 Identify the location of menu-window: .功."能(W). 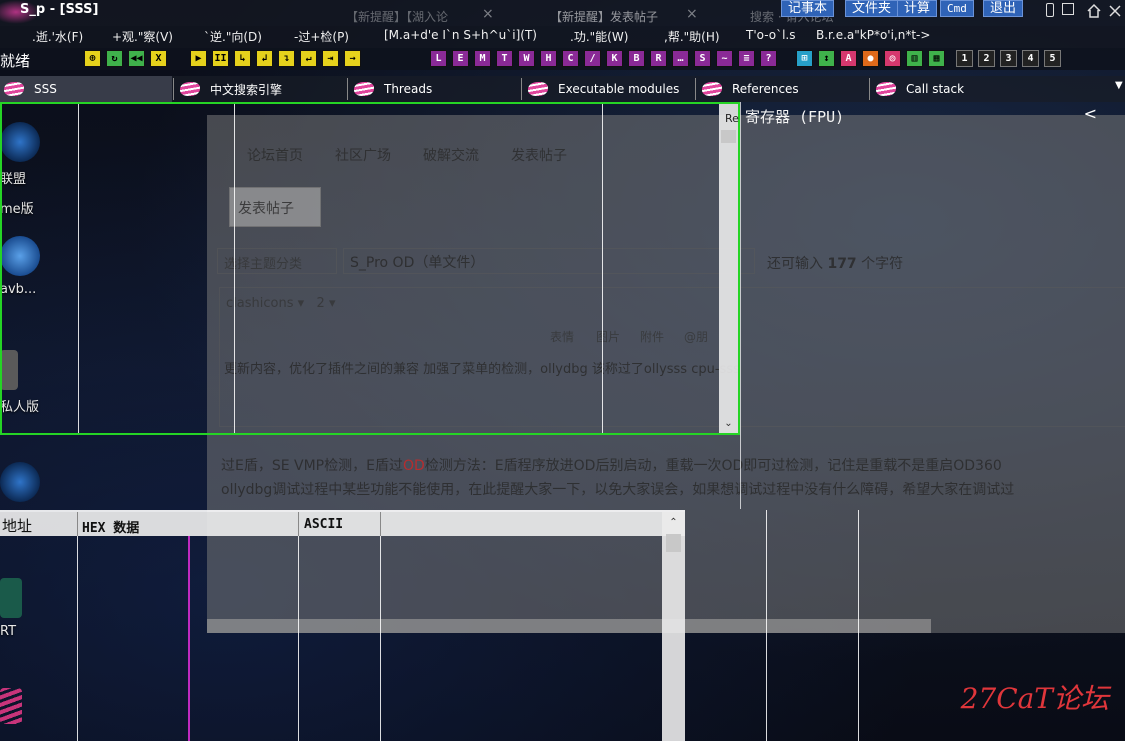
(599, 36).